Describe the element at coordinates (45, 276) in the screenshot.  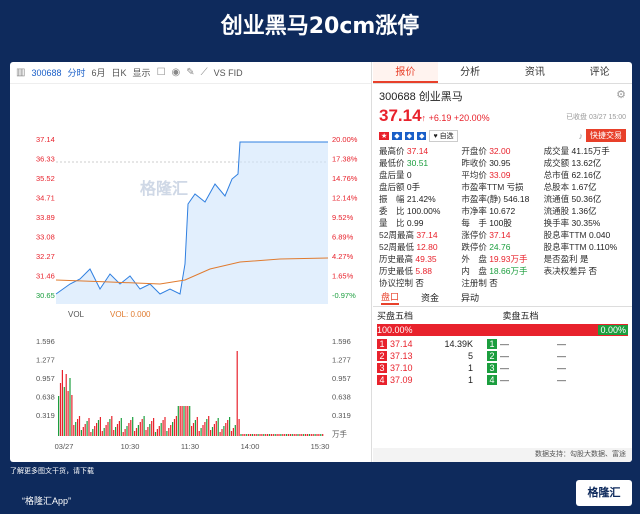
I see `y-tick-left: 31.46` at that location.